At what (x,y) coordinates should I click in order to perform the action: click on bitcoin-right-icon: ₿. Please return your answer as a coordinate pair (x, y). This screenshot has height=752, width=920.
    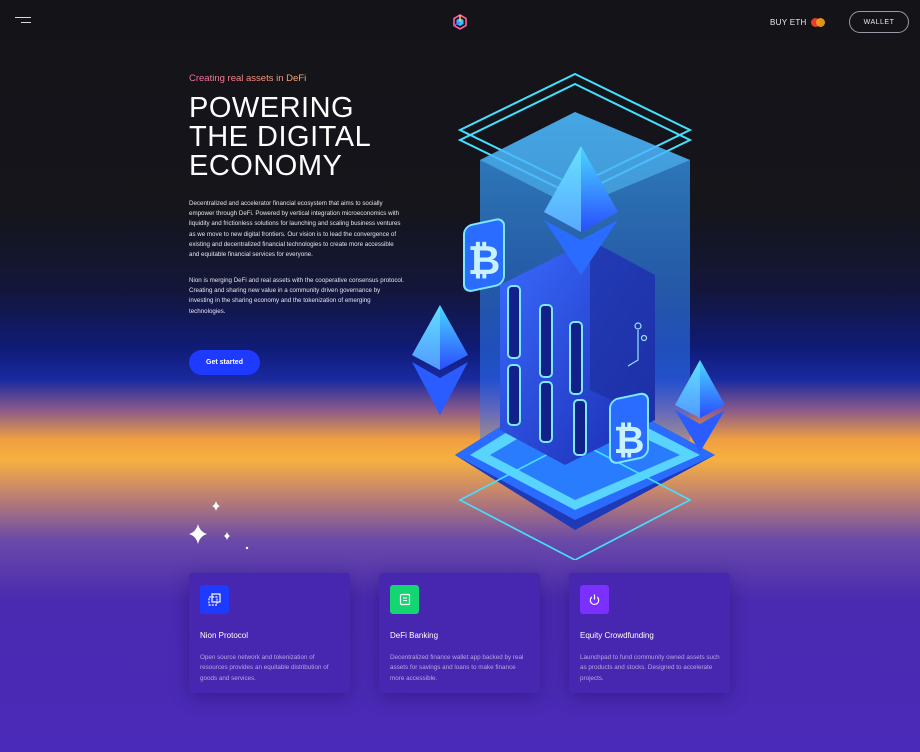
    Looking at the image, I should click on (629, 428).